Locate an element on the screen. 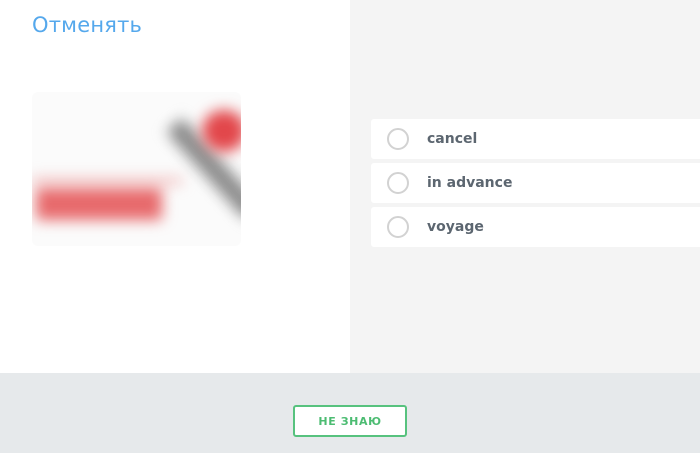 Image resolution: width=700 pixels, height=453 pixels. image-red-block is located at coordinates (99, 204).